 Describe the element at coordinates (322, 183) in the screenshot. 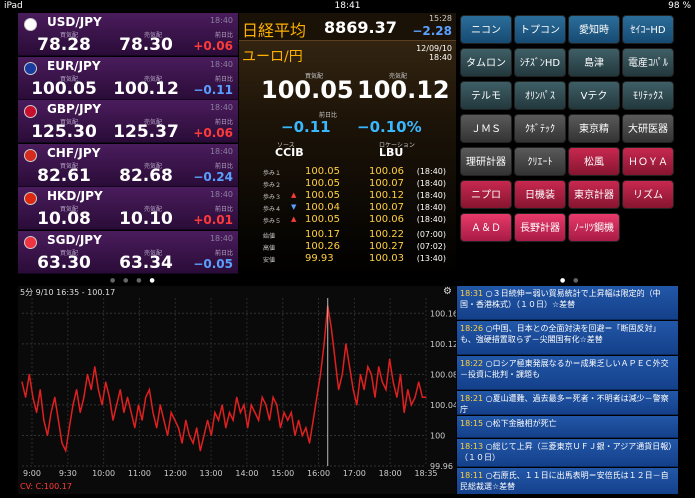

I see `tick-bid: 100.05` at that location.